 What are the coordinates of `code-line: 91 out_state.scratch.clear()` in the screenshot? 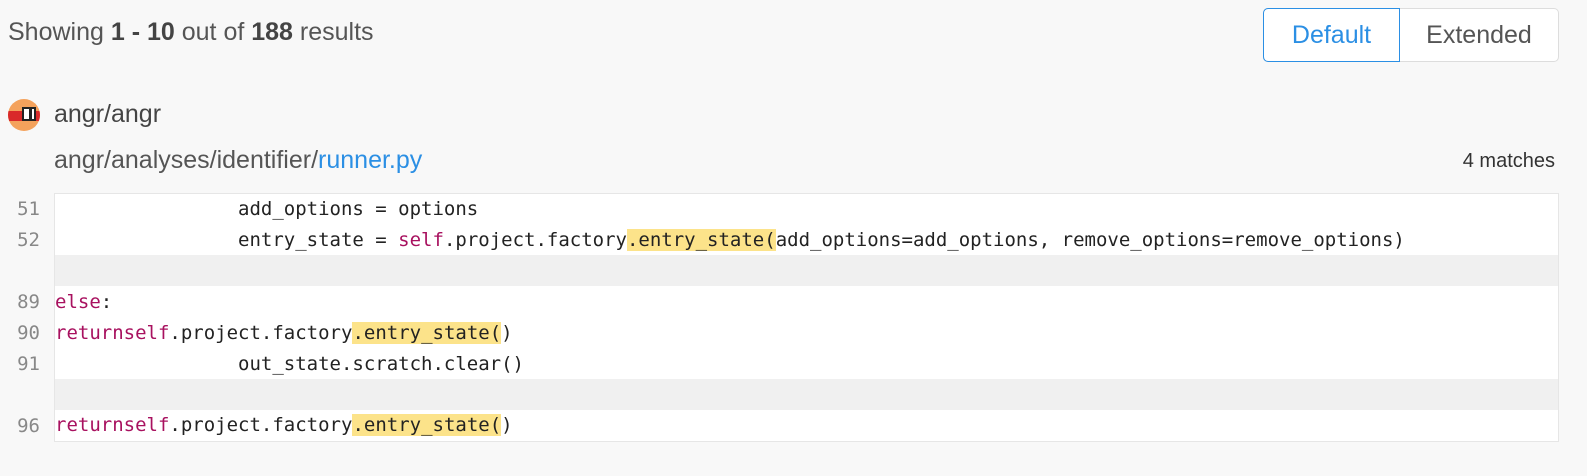 It's located at (779, 363).